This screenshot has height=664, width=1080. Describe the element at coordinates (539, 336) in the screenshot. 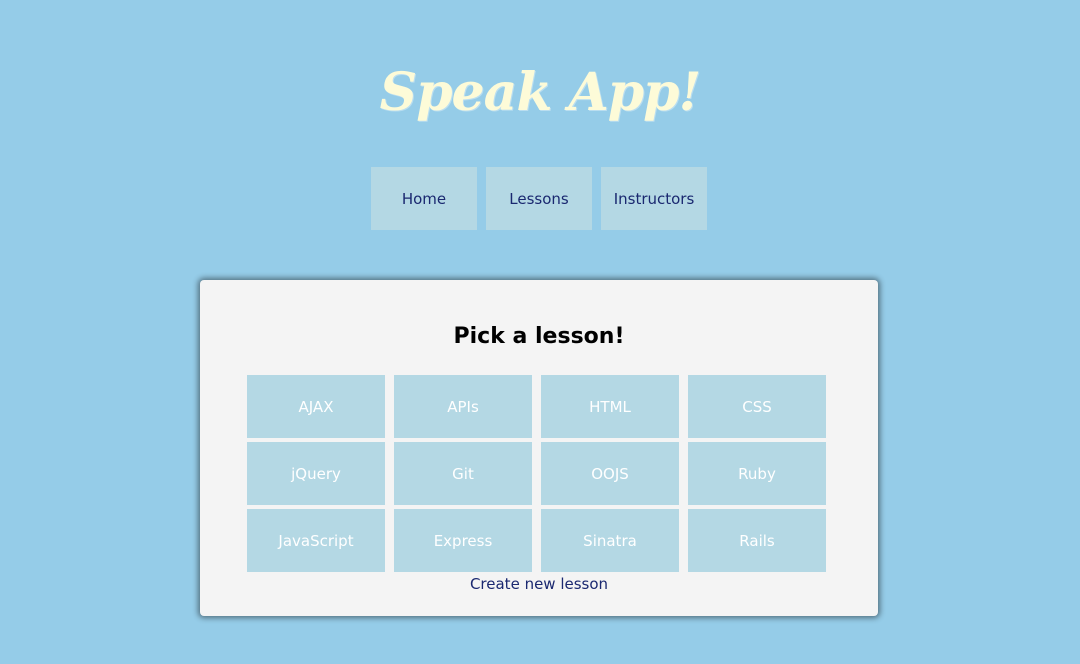

I see `page-title: Pick a lesson!` at that location.